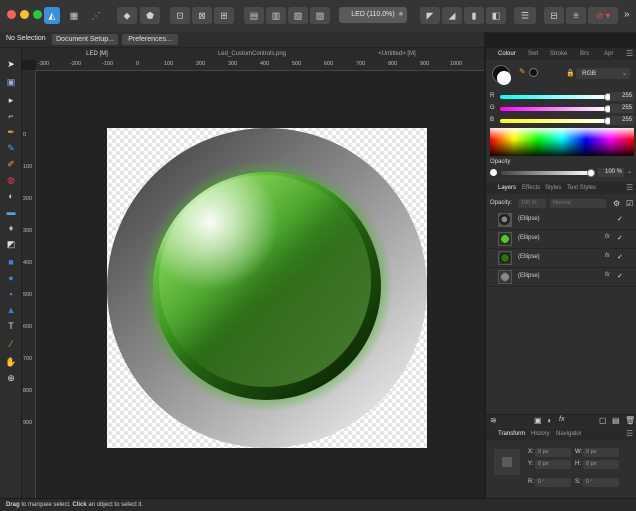  What do you see at coordinates (616, 420) in the screenshot?
I see `group-icon: ▤` at bounding box center [616, 420].